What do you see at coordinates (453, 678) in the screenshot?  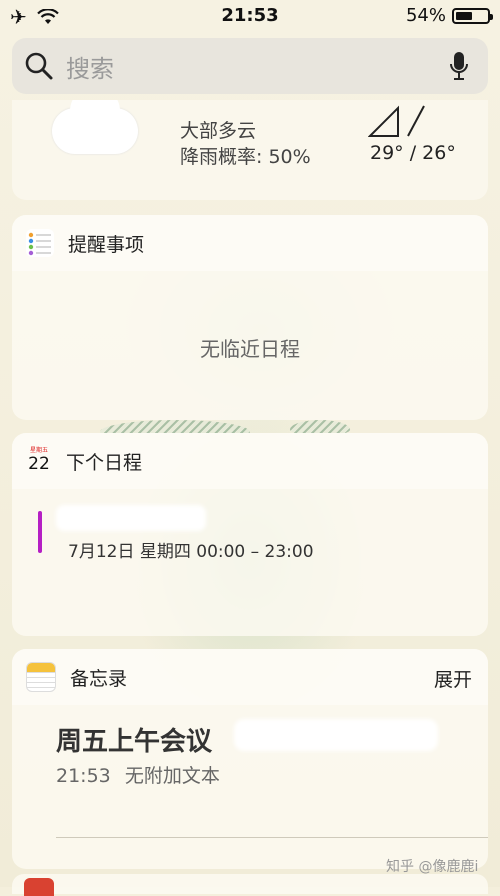 I see `expand-button: 展开` at bounding box center [453, 678].